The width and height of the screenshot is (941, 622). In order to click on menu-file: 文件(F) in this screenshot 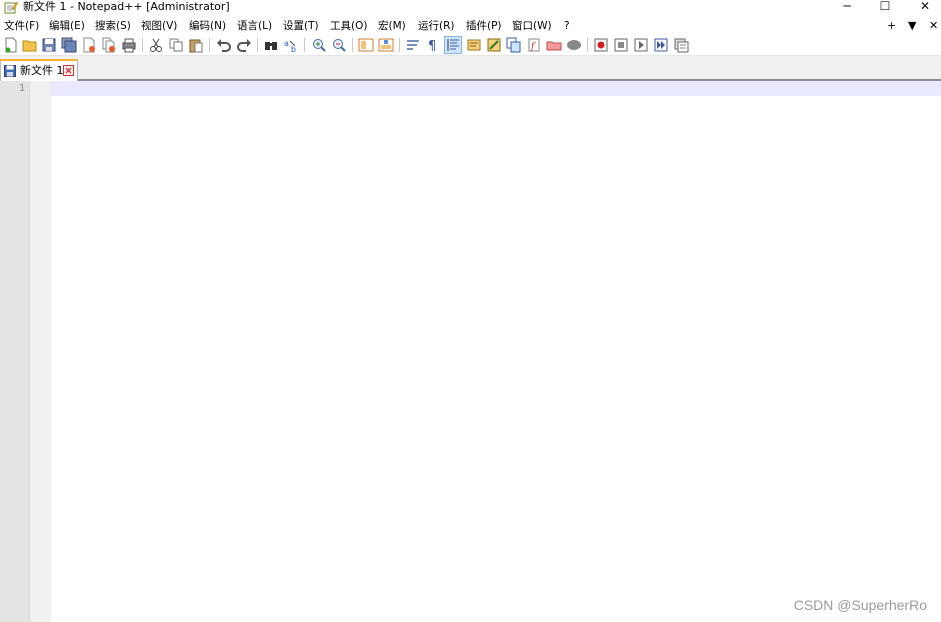, I will do `click(21, 26)`.